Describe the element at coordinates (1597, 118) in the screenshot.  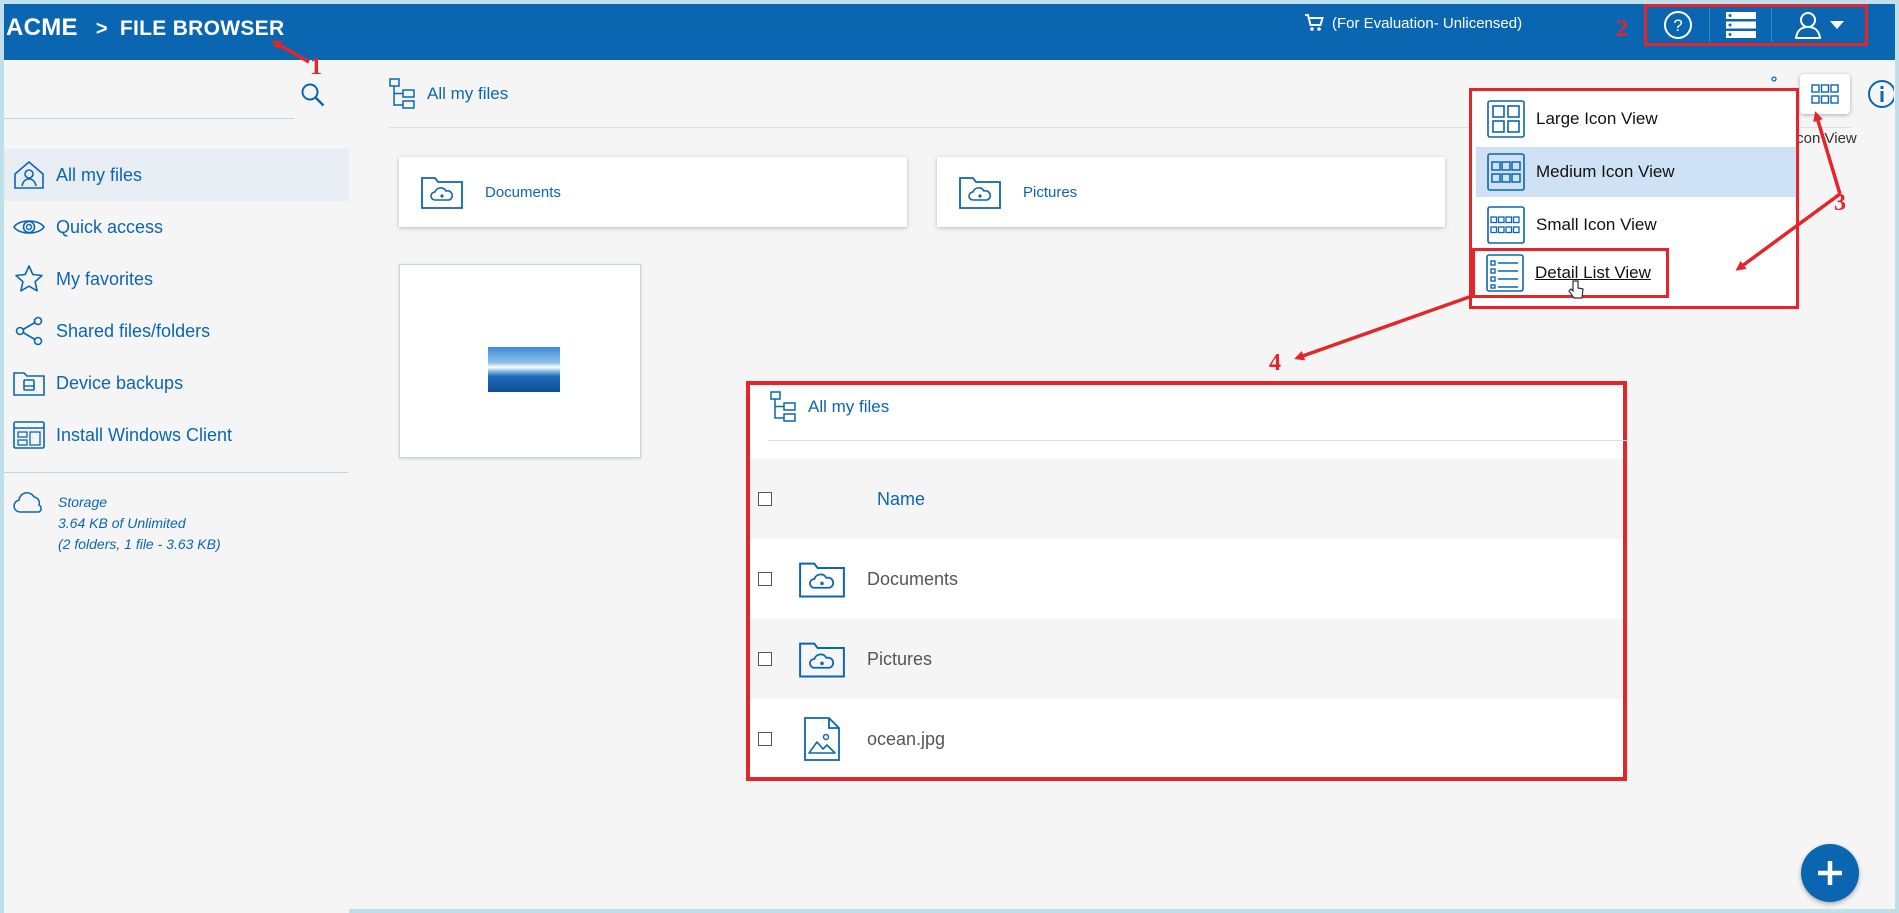
I see `menu-item-label: Large Icon View` at that location.